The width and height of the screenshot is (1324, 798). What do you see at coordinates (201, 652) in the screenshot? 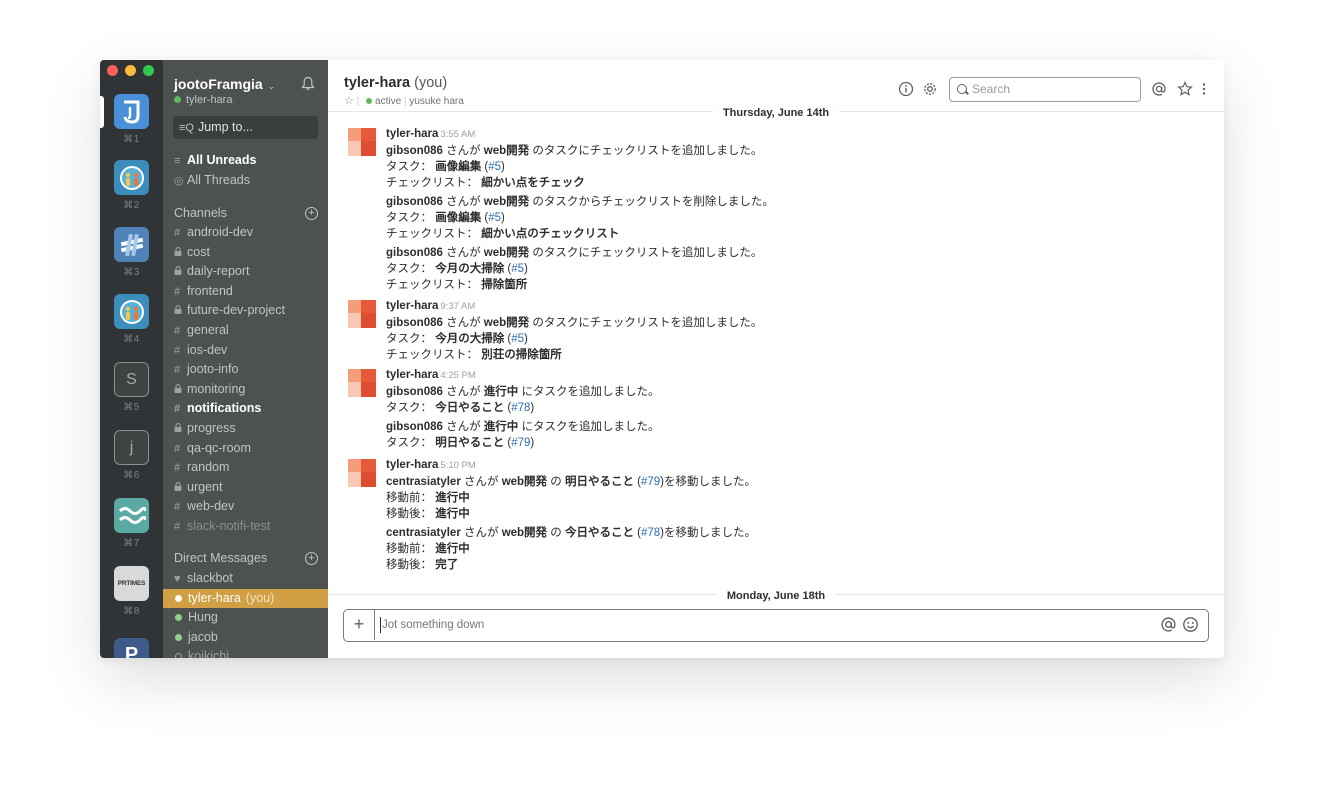
I see `sidebar-item-dm: koikichi` at bounding box center [201, 652].